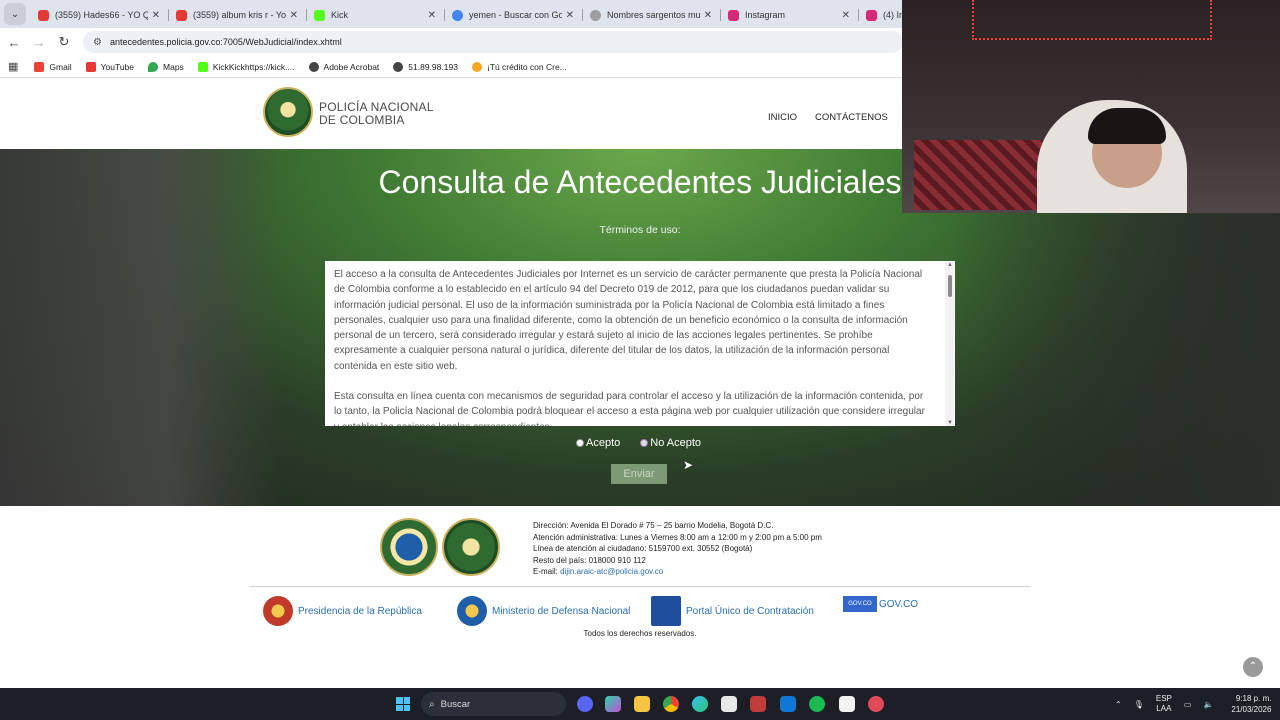  I want to click on led-lights, so click(1092, 20).